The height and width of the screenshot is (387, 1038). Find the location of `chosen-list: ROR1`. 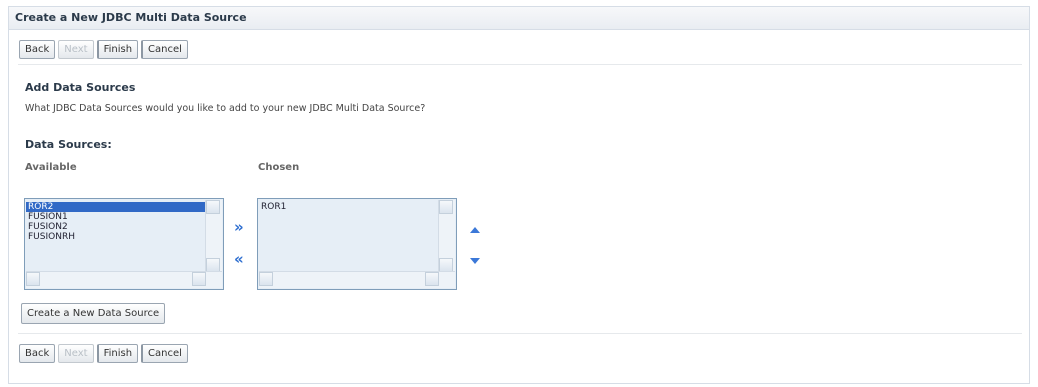

chosen-list: ROR1 is located at coordinates (348, 207).